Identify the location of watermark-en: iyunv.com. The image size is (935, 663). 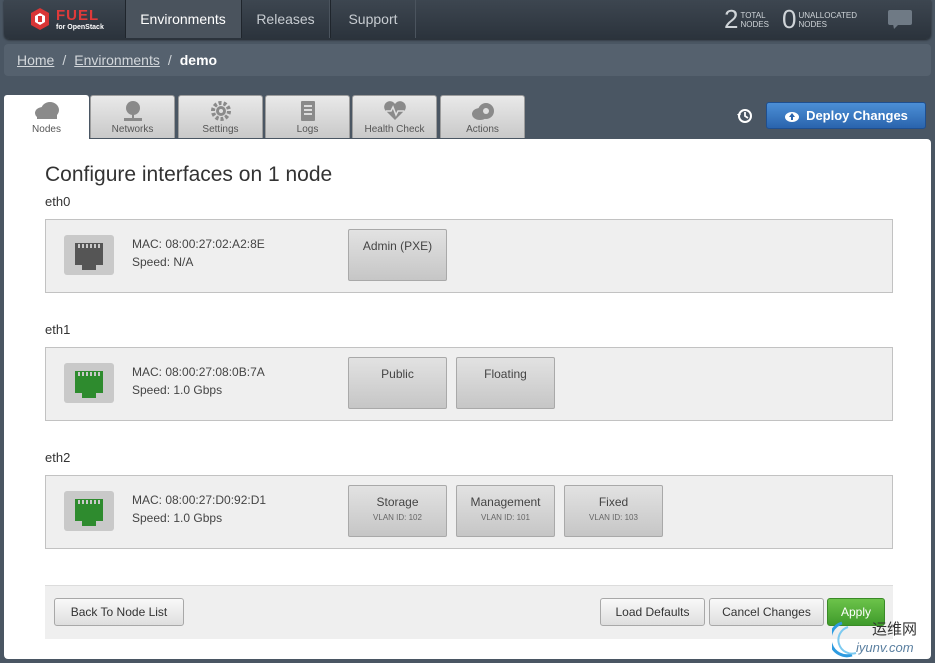
(885, 647).